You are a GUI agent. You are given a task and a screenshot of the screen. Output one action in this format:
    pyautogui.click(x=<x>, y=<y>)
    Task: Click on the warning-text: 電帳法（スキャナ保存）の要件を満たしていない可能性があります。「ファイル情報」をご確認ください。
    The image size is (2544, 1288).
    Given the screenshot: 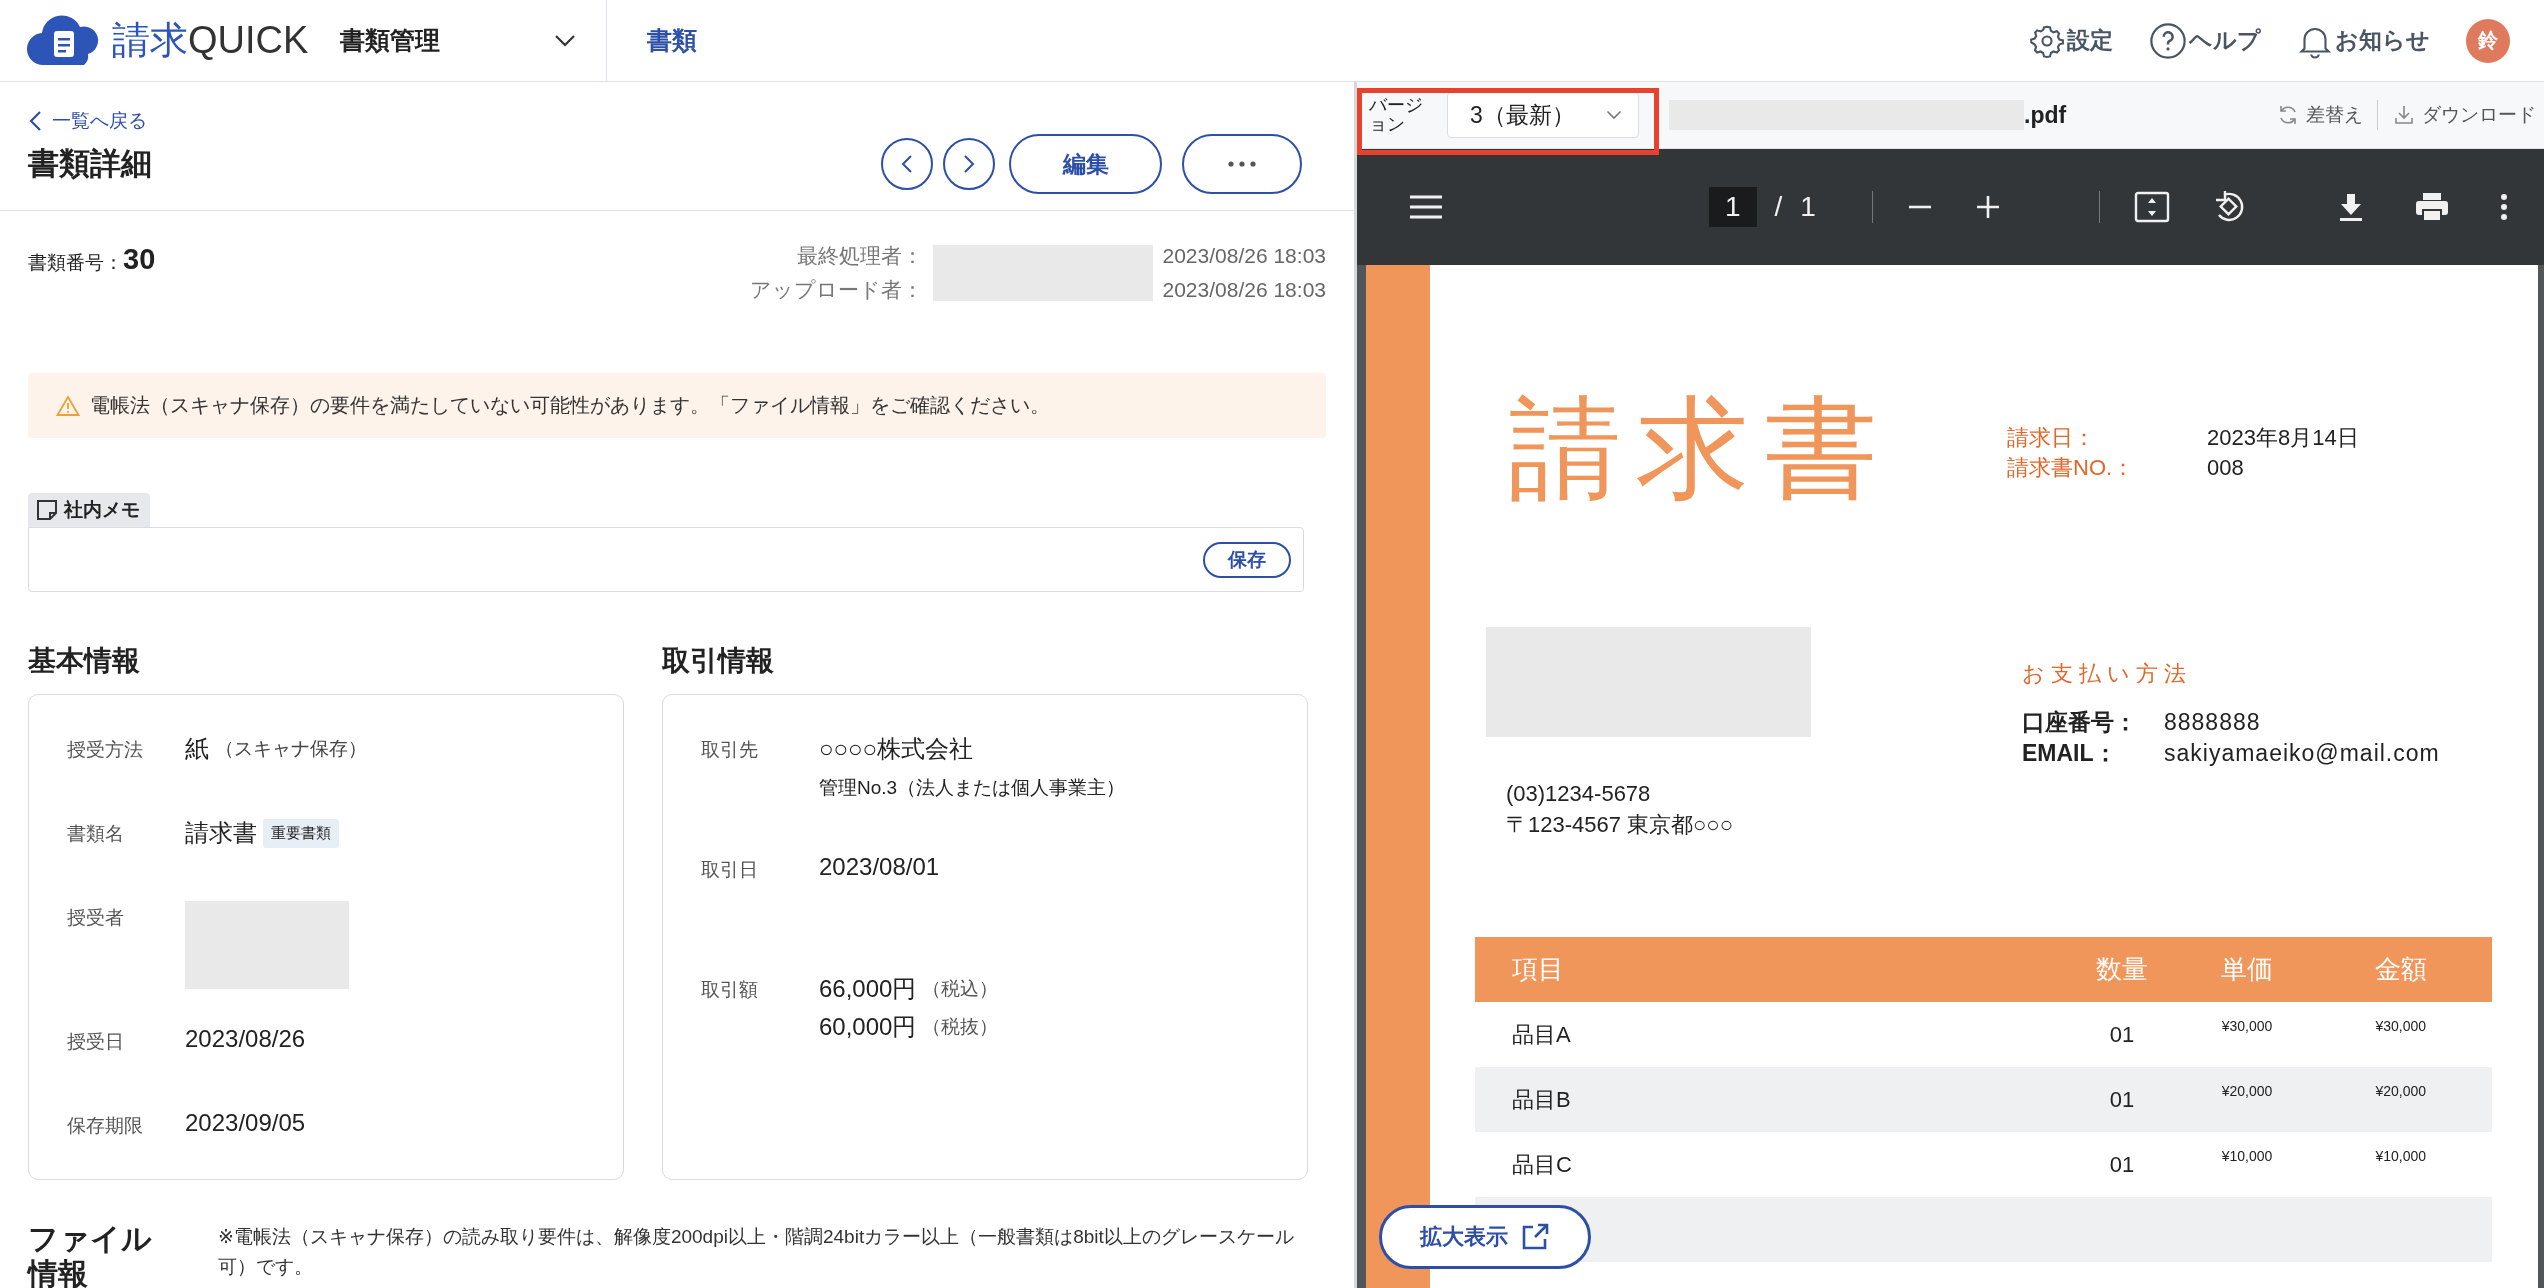 What is the action you would take?
    pyautogui.click(x=570, y=405)
    